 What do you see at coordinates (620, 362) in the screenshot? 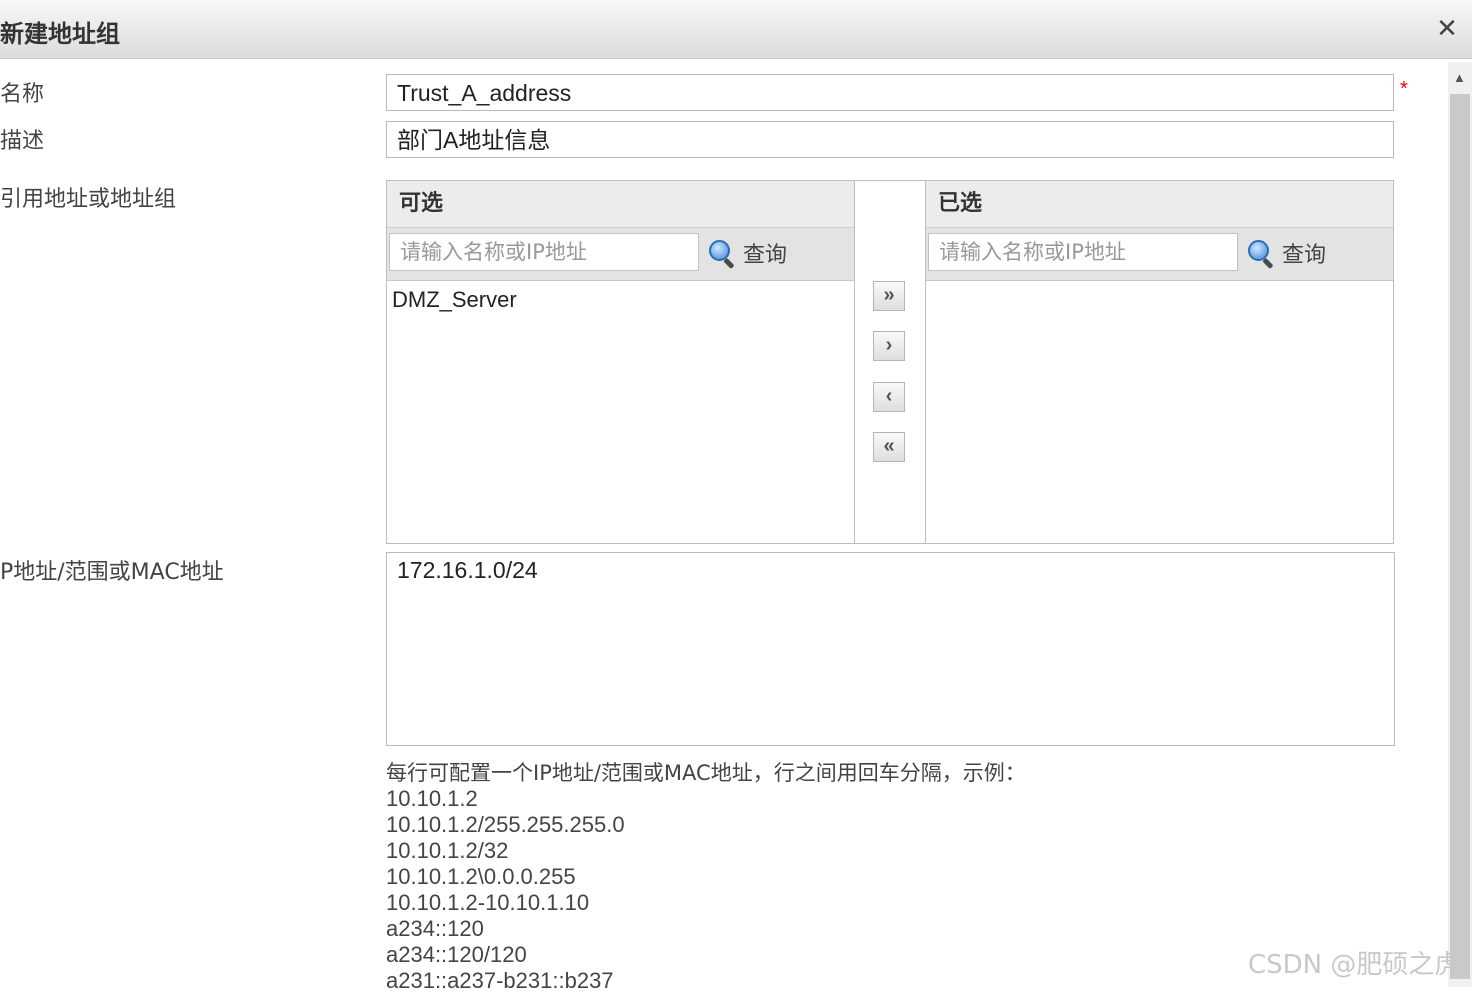
I see `available-panel: 可选 请输入名称或IP地址 查询 DMZ_Server` at bounding box center [620, 362].